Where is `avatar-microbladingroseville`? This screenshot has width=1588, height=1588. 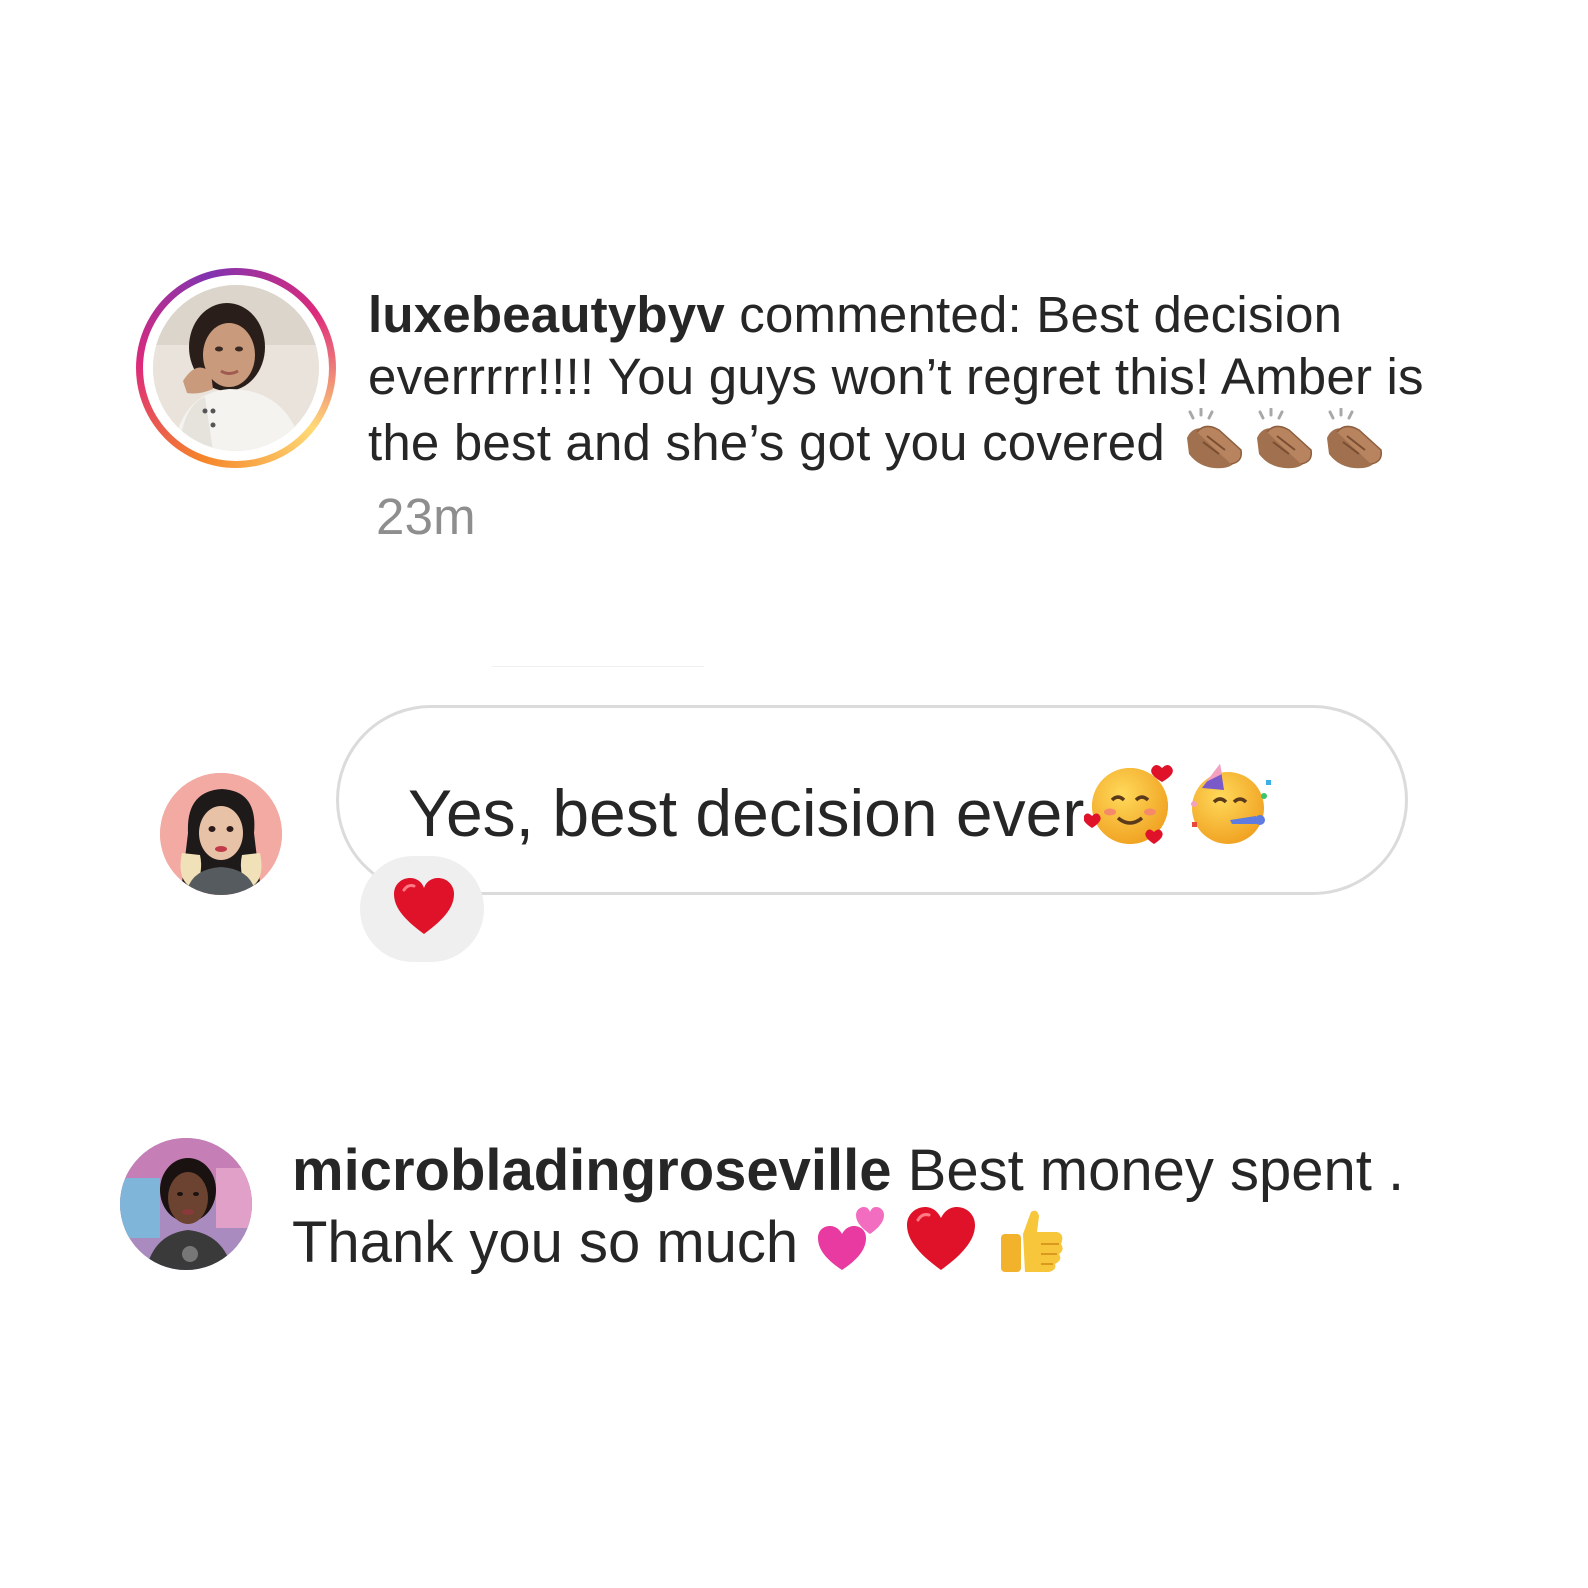
avatar-microbladingroseville is located at coordinates (186, 1204).